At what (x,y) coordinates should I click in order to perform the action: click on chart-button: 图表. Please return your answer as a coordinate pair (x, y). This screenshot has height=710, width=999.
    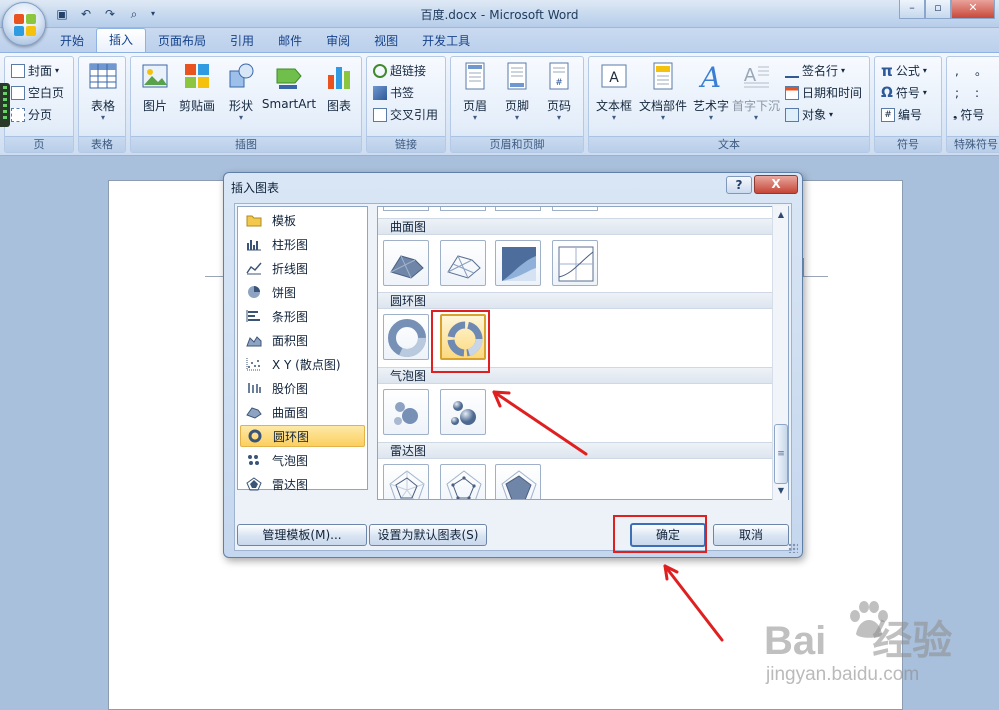
    Looking at the image, I should click on (339, 87).